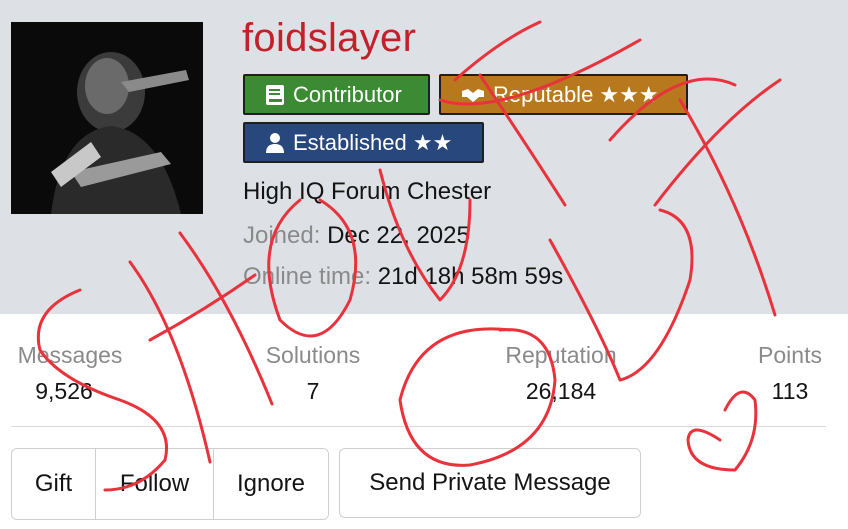 This screenshot has width=848, height=529. Describe the element at coordinates (329, 38) in the screenshot. I see `username: foidslayer` at that location.